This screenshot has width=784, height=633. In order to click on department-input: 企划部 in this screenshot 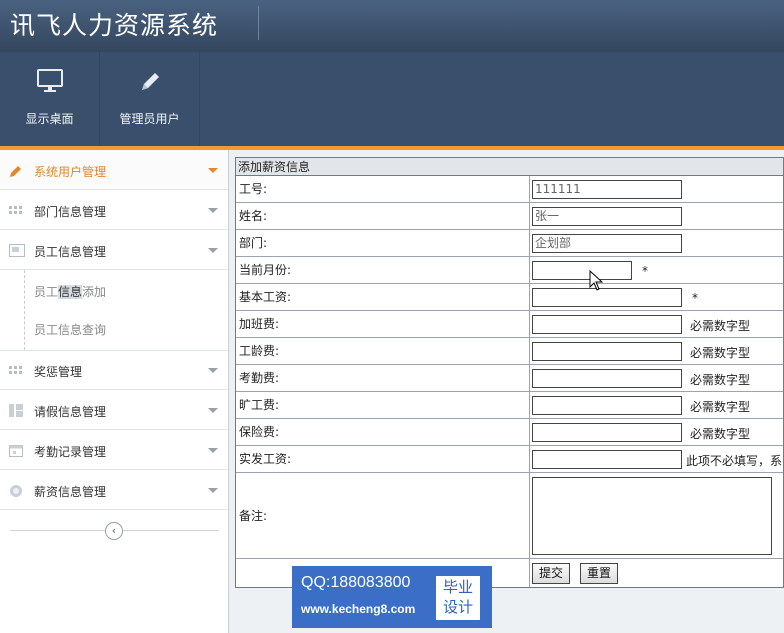, I will do `click(607, 243)`.